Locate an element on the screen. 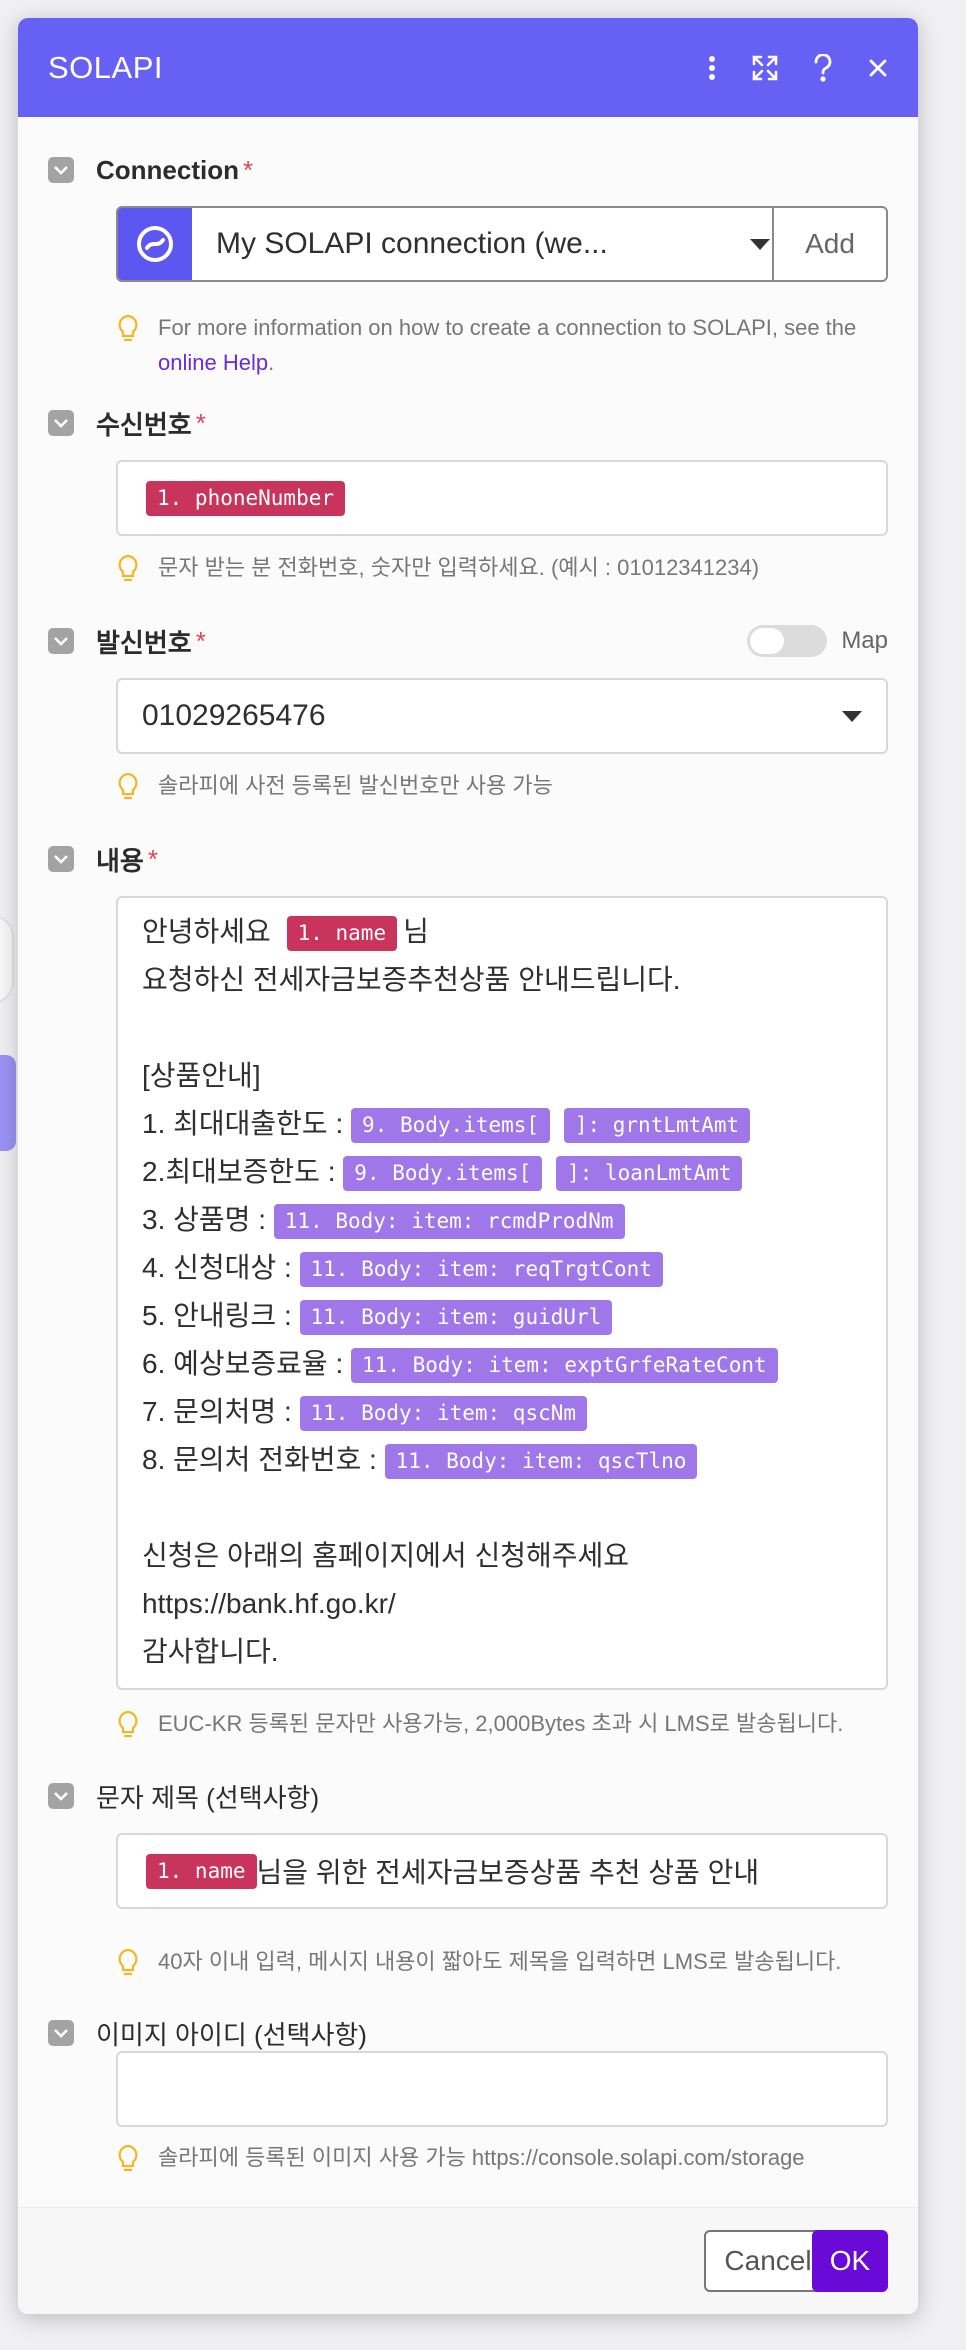 The width and height of the screenshot is (966, 2350). mapped-variable-tag: 11. Body: item: qscNm is located at coordinates (443, 1414).